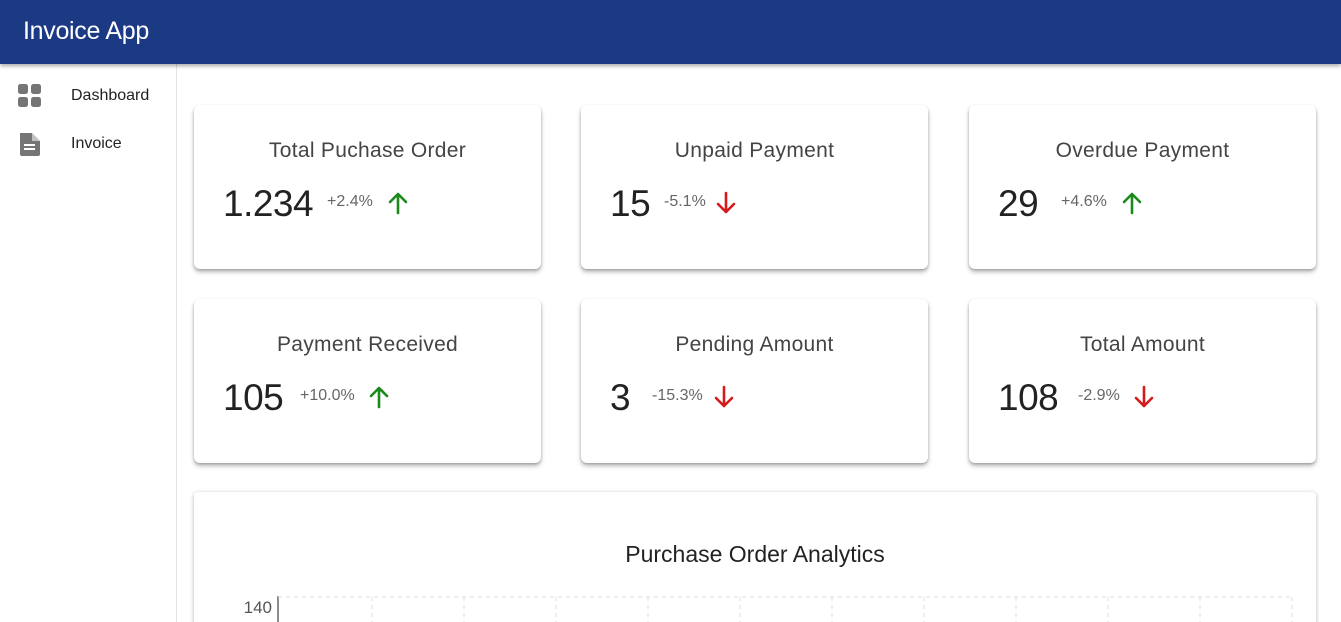 The height and width of the screenshot is (622, 1341). I want to click on card-title: Pending Amount, so click(754, 344).